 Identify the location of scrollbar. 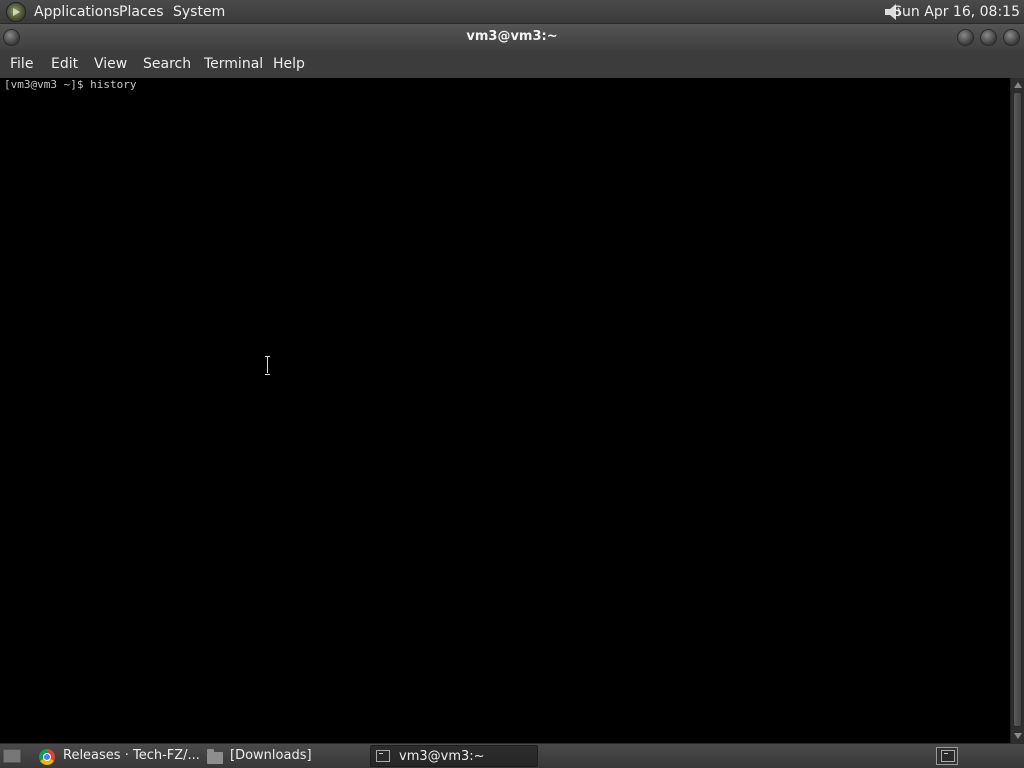
(1017, 410).